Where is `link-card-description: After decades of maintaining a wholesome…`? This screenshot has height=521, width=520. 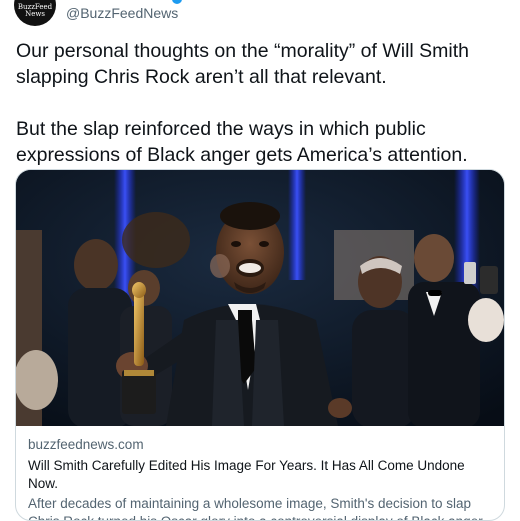
link-card-description: After decades of maintaining a wholesome… is located at coordinates (257, 508).